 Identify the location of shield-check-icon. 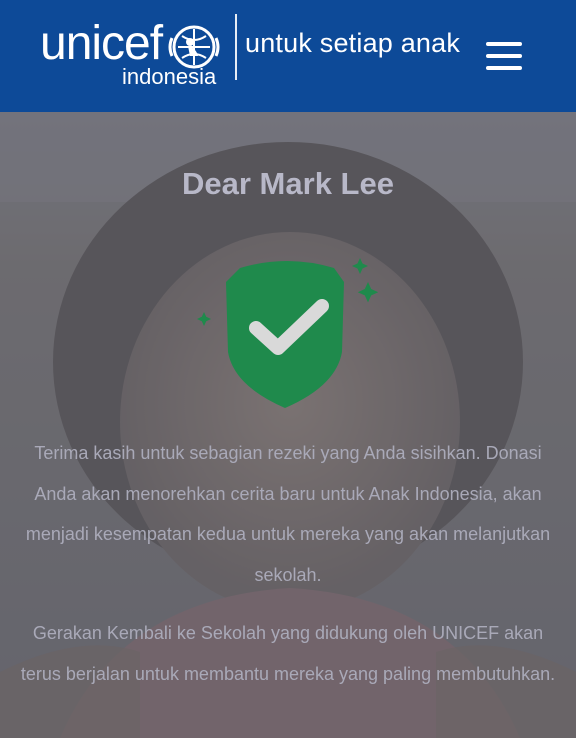
(288, 333).